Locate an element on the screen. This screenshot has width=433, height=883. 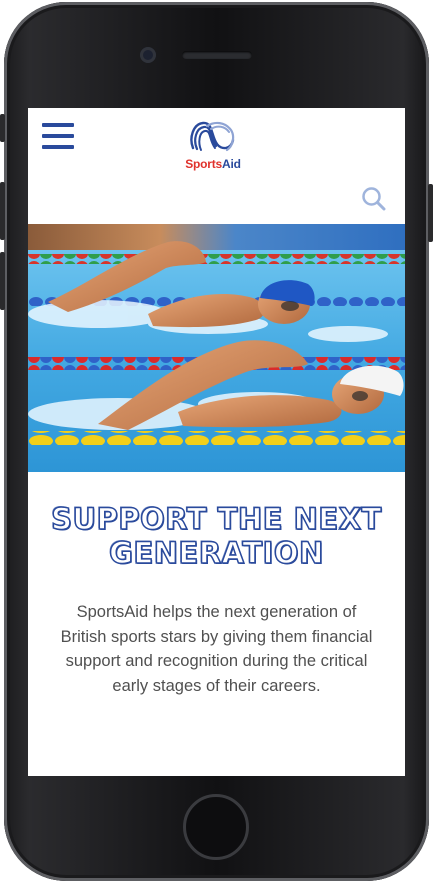
headline-line-1: SUPPORT THE NEXT is located at coordinates (216, 519).